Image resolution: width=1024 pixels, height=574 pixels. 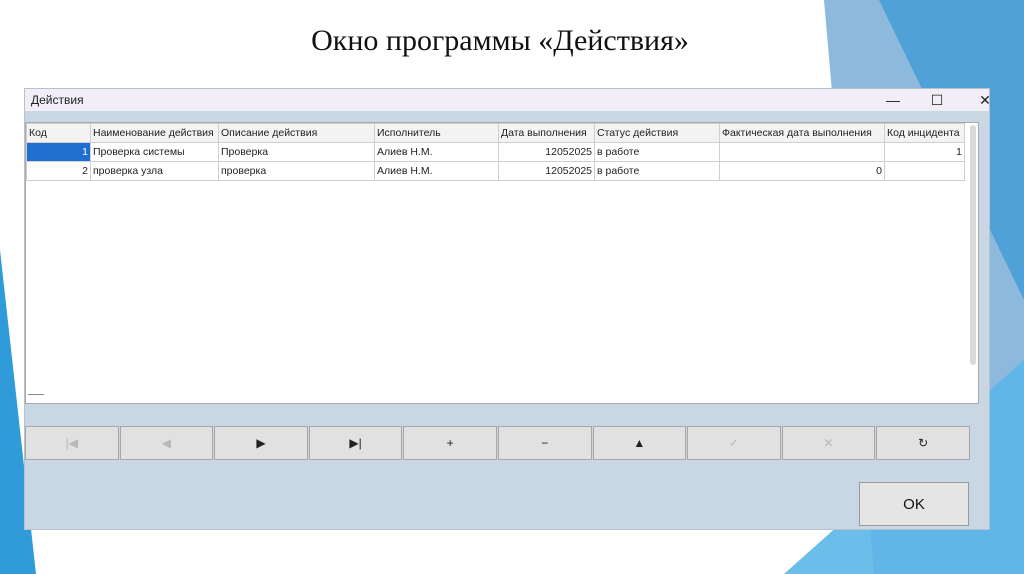 What do you see at coordinates (296, 171) in the screenshot?
I see `table-cell: проверка` at bounding box center [296, 171].